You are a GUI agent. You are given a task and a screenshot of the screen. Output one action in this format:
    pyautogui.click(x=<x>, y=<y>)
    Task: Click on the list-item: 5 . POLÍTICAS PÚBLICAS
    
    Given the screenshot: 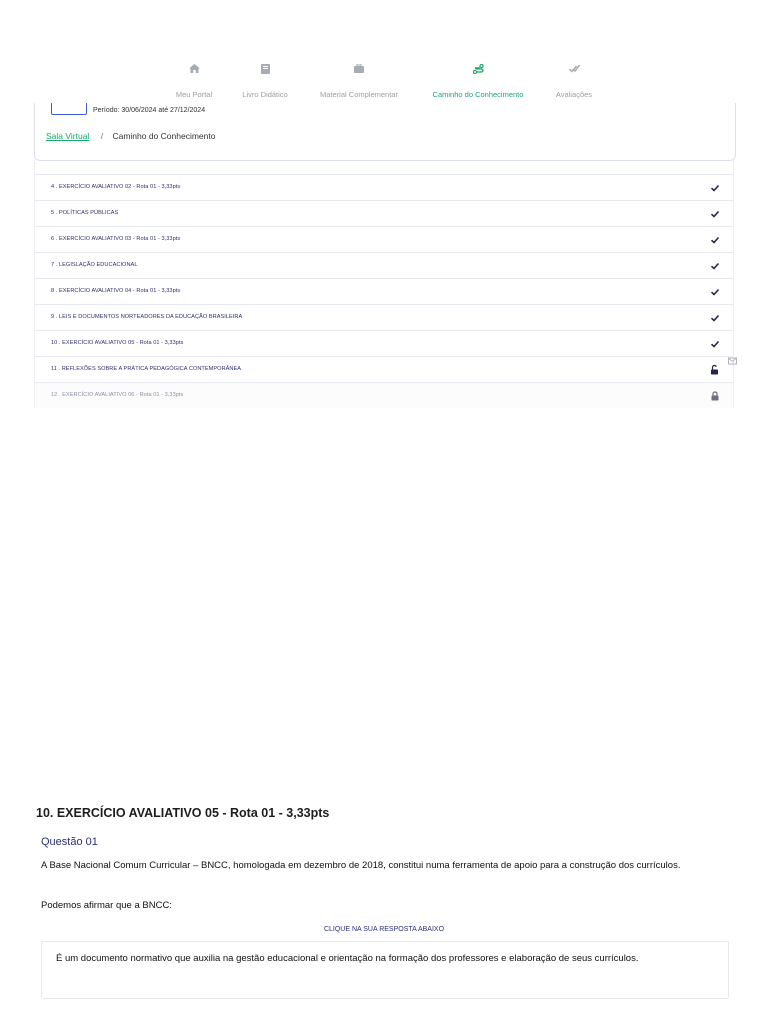 What is the action you would take?
    pyautogui.click(x=384, y=213)
    